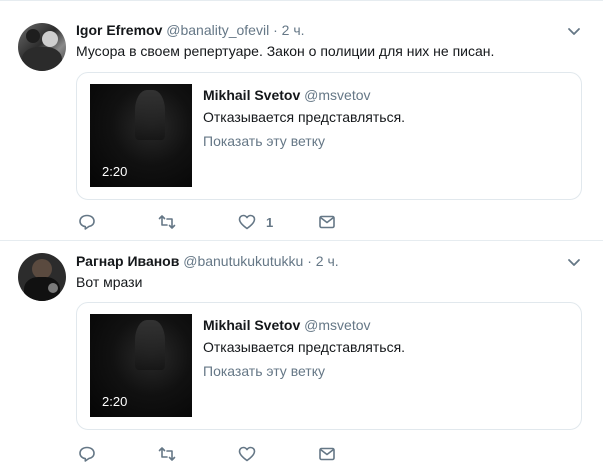 The width and height of the screenshot is (603, 475). I want to click on tweet-text: Вот мрази, so click(109, 282).